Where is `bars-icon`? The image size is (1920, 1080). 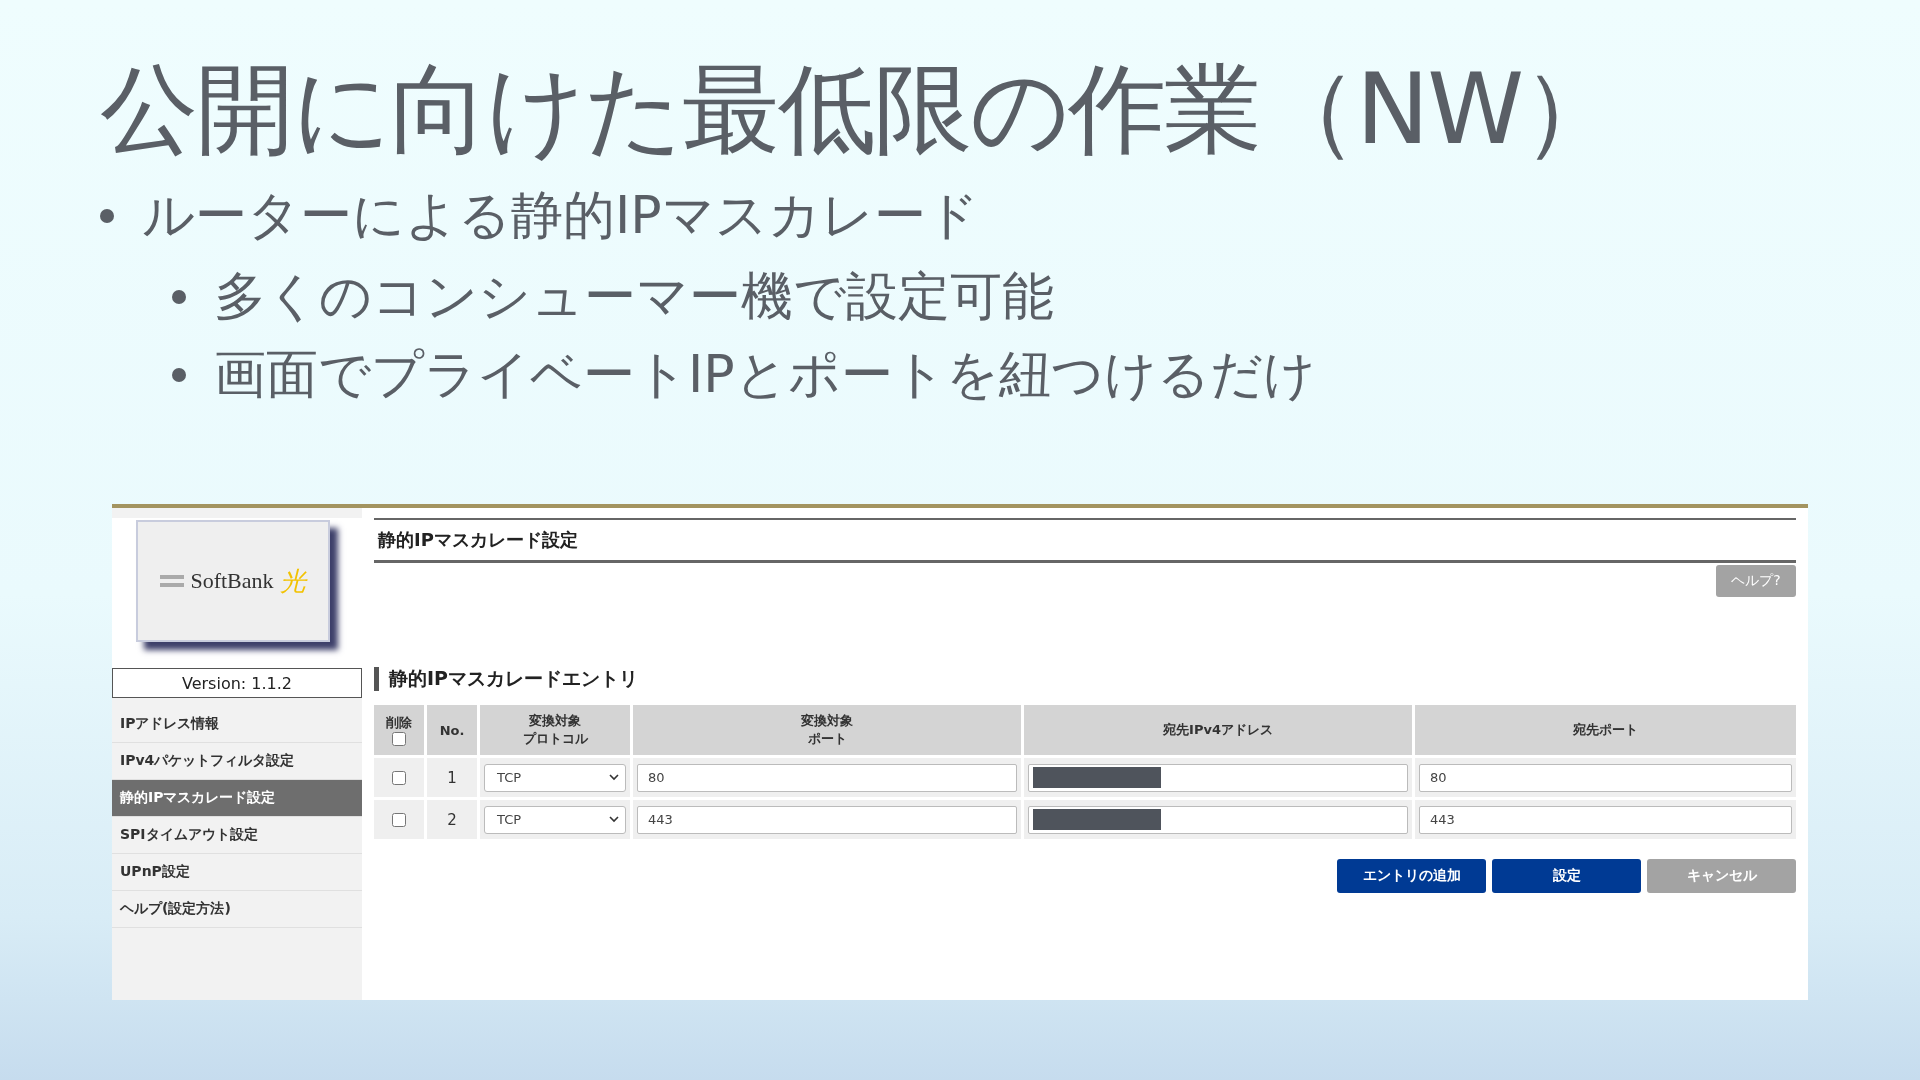
bars-icon is located at coordinates (172, 581).